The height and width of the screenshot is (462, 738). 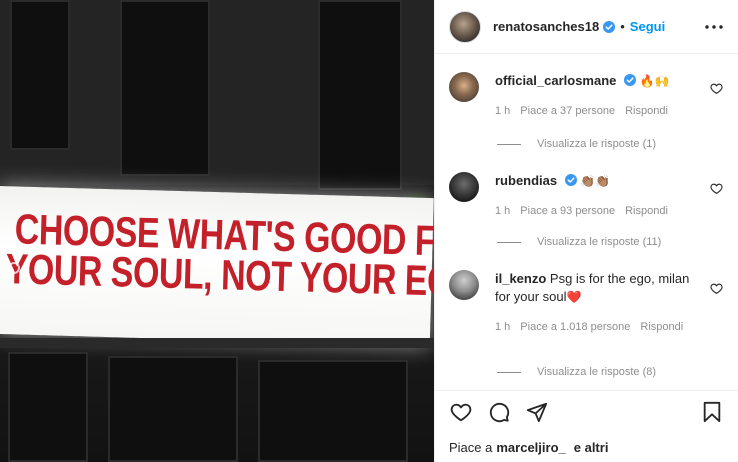 What do you see at coordinates (586, 411) in the screenshot?
I see `post-actions-bar` at bounding box center [586, 411].